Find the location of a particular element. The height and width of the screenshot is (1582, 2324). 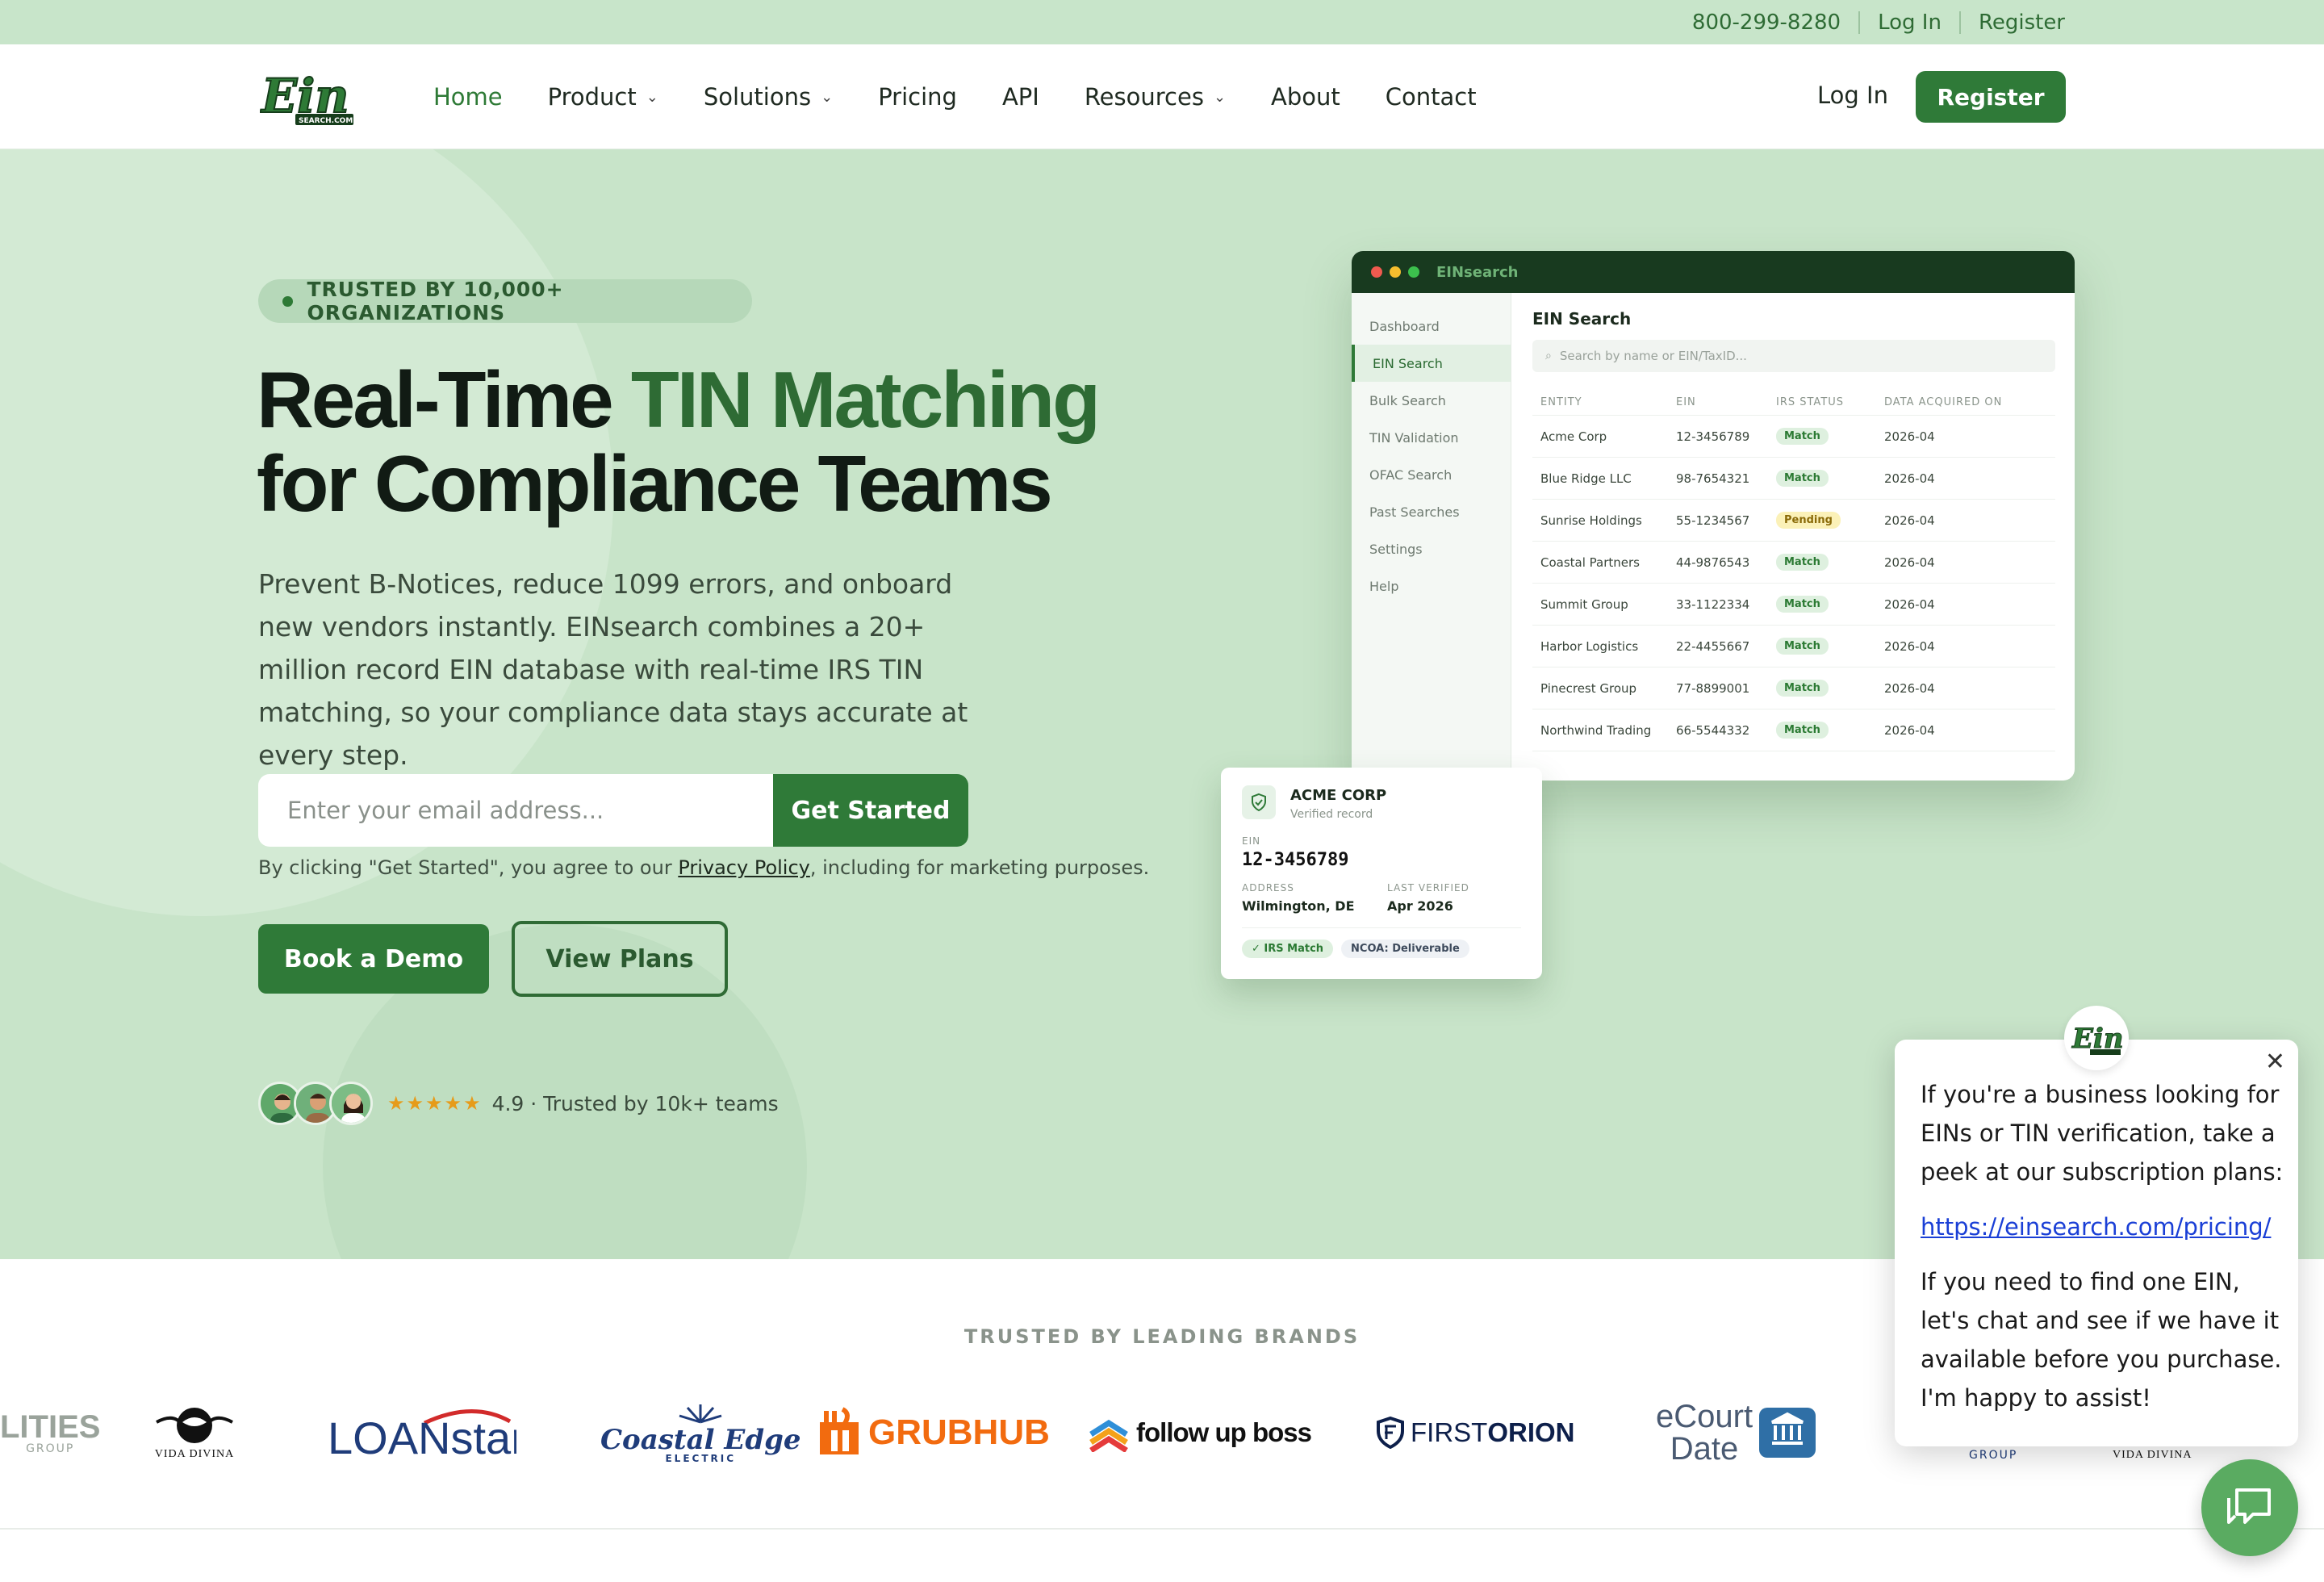

sidebar-item-past-searches: Past Searches is located at coordinates (1431, 511).